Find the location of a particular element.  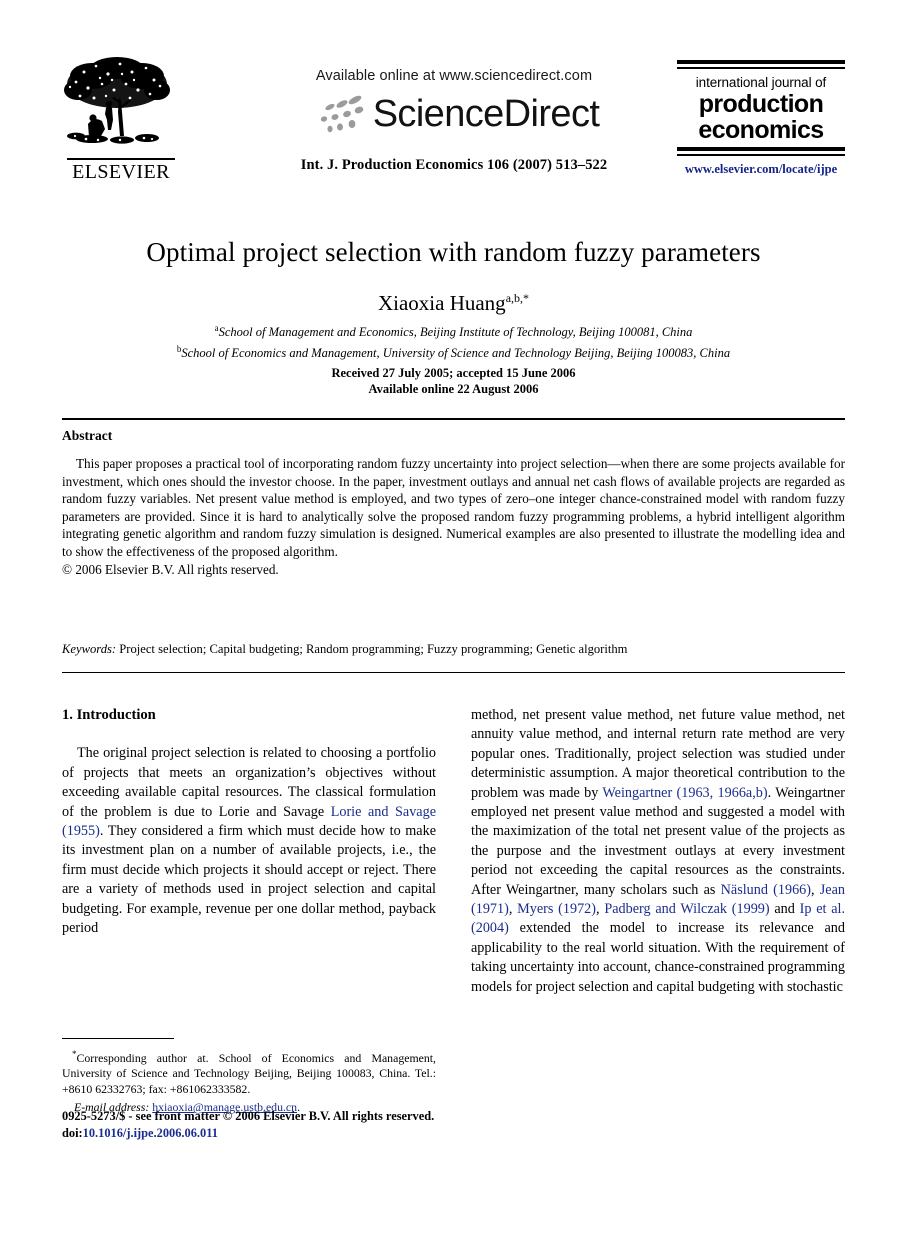

doi-link: 10.1016/j.ijpe.2006.06.011 is located at coordinates (150, 1133).